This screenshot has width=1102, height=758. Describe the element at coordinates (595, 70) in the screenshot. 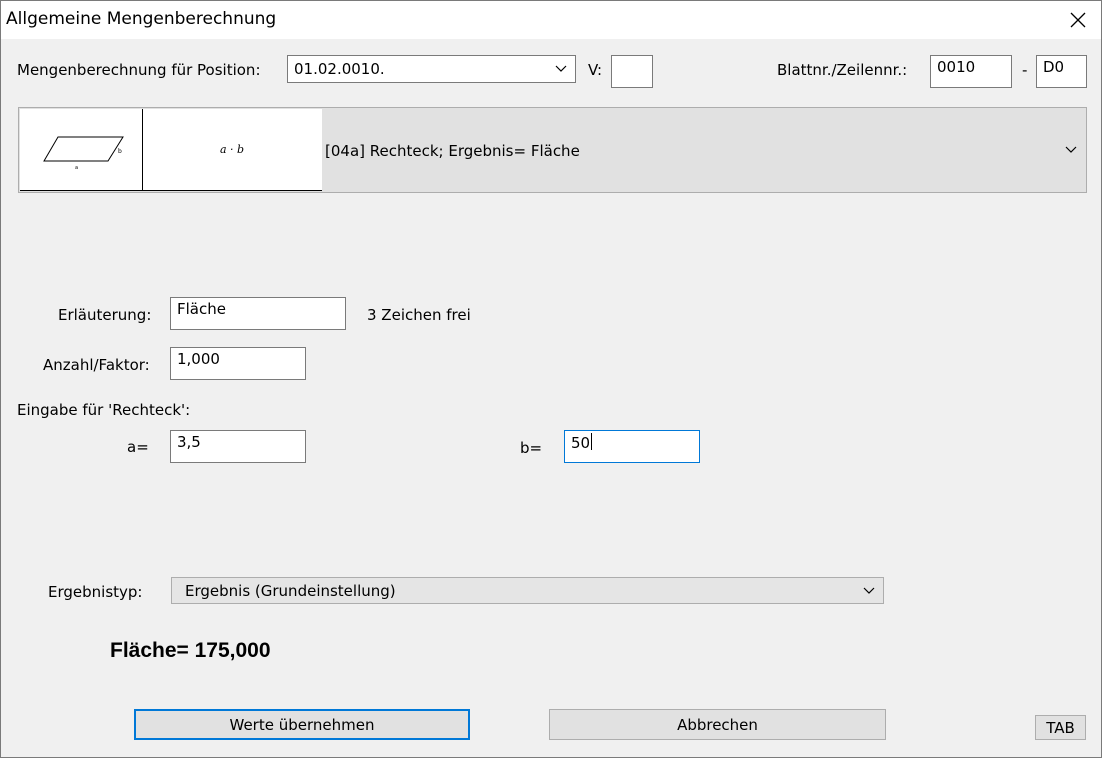

I see `v-label: V:` at that location.